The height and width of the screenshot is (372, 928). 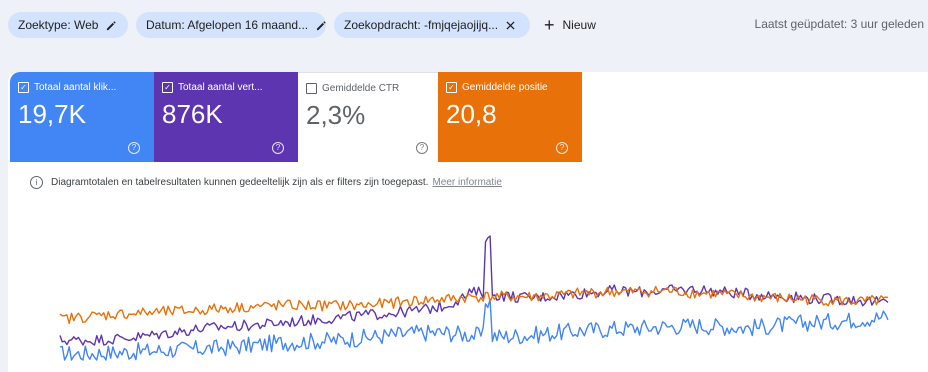 What do you see at coordinates (370, 117) in the screenshot?
I see `metric-average-ctr: Gemiddelde CTR 2,3% ?` at bounding box center [370, 117].